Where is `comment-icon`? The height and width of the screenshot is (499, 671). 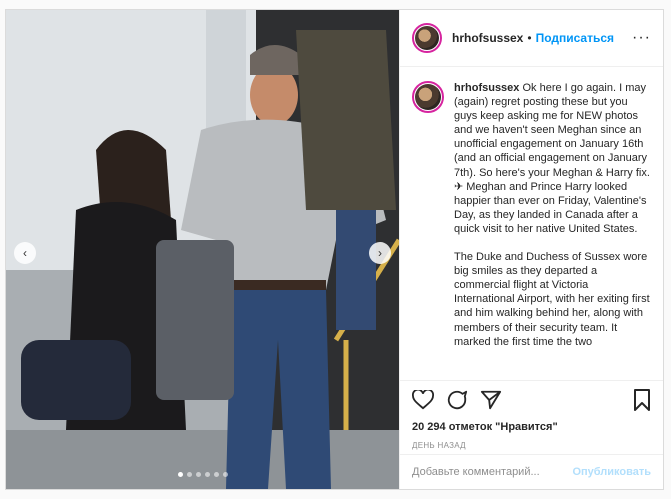
comment-icon is located at coordinates (457, 400).